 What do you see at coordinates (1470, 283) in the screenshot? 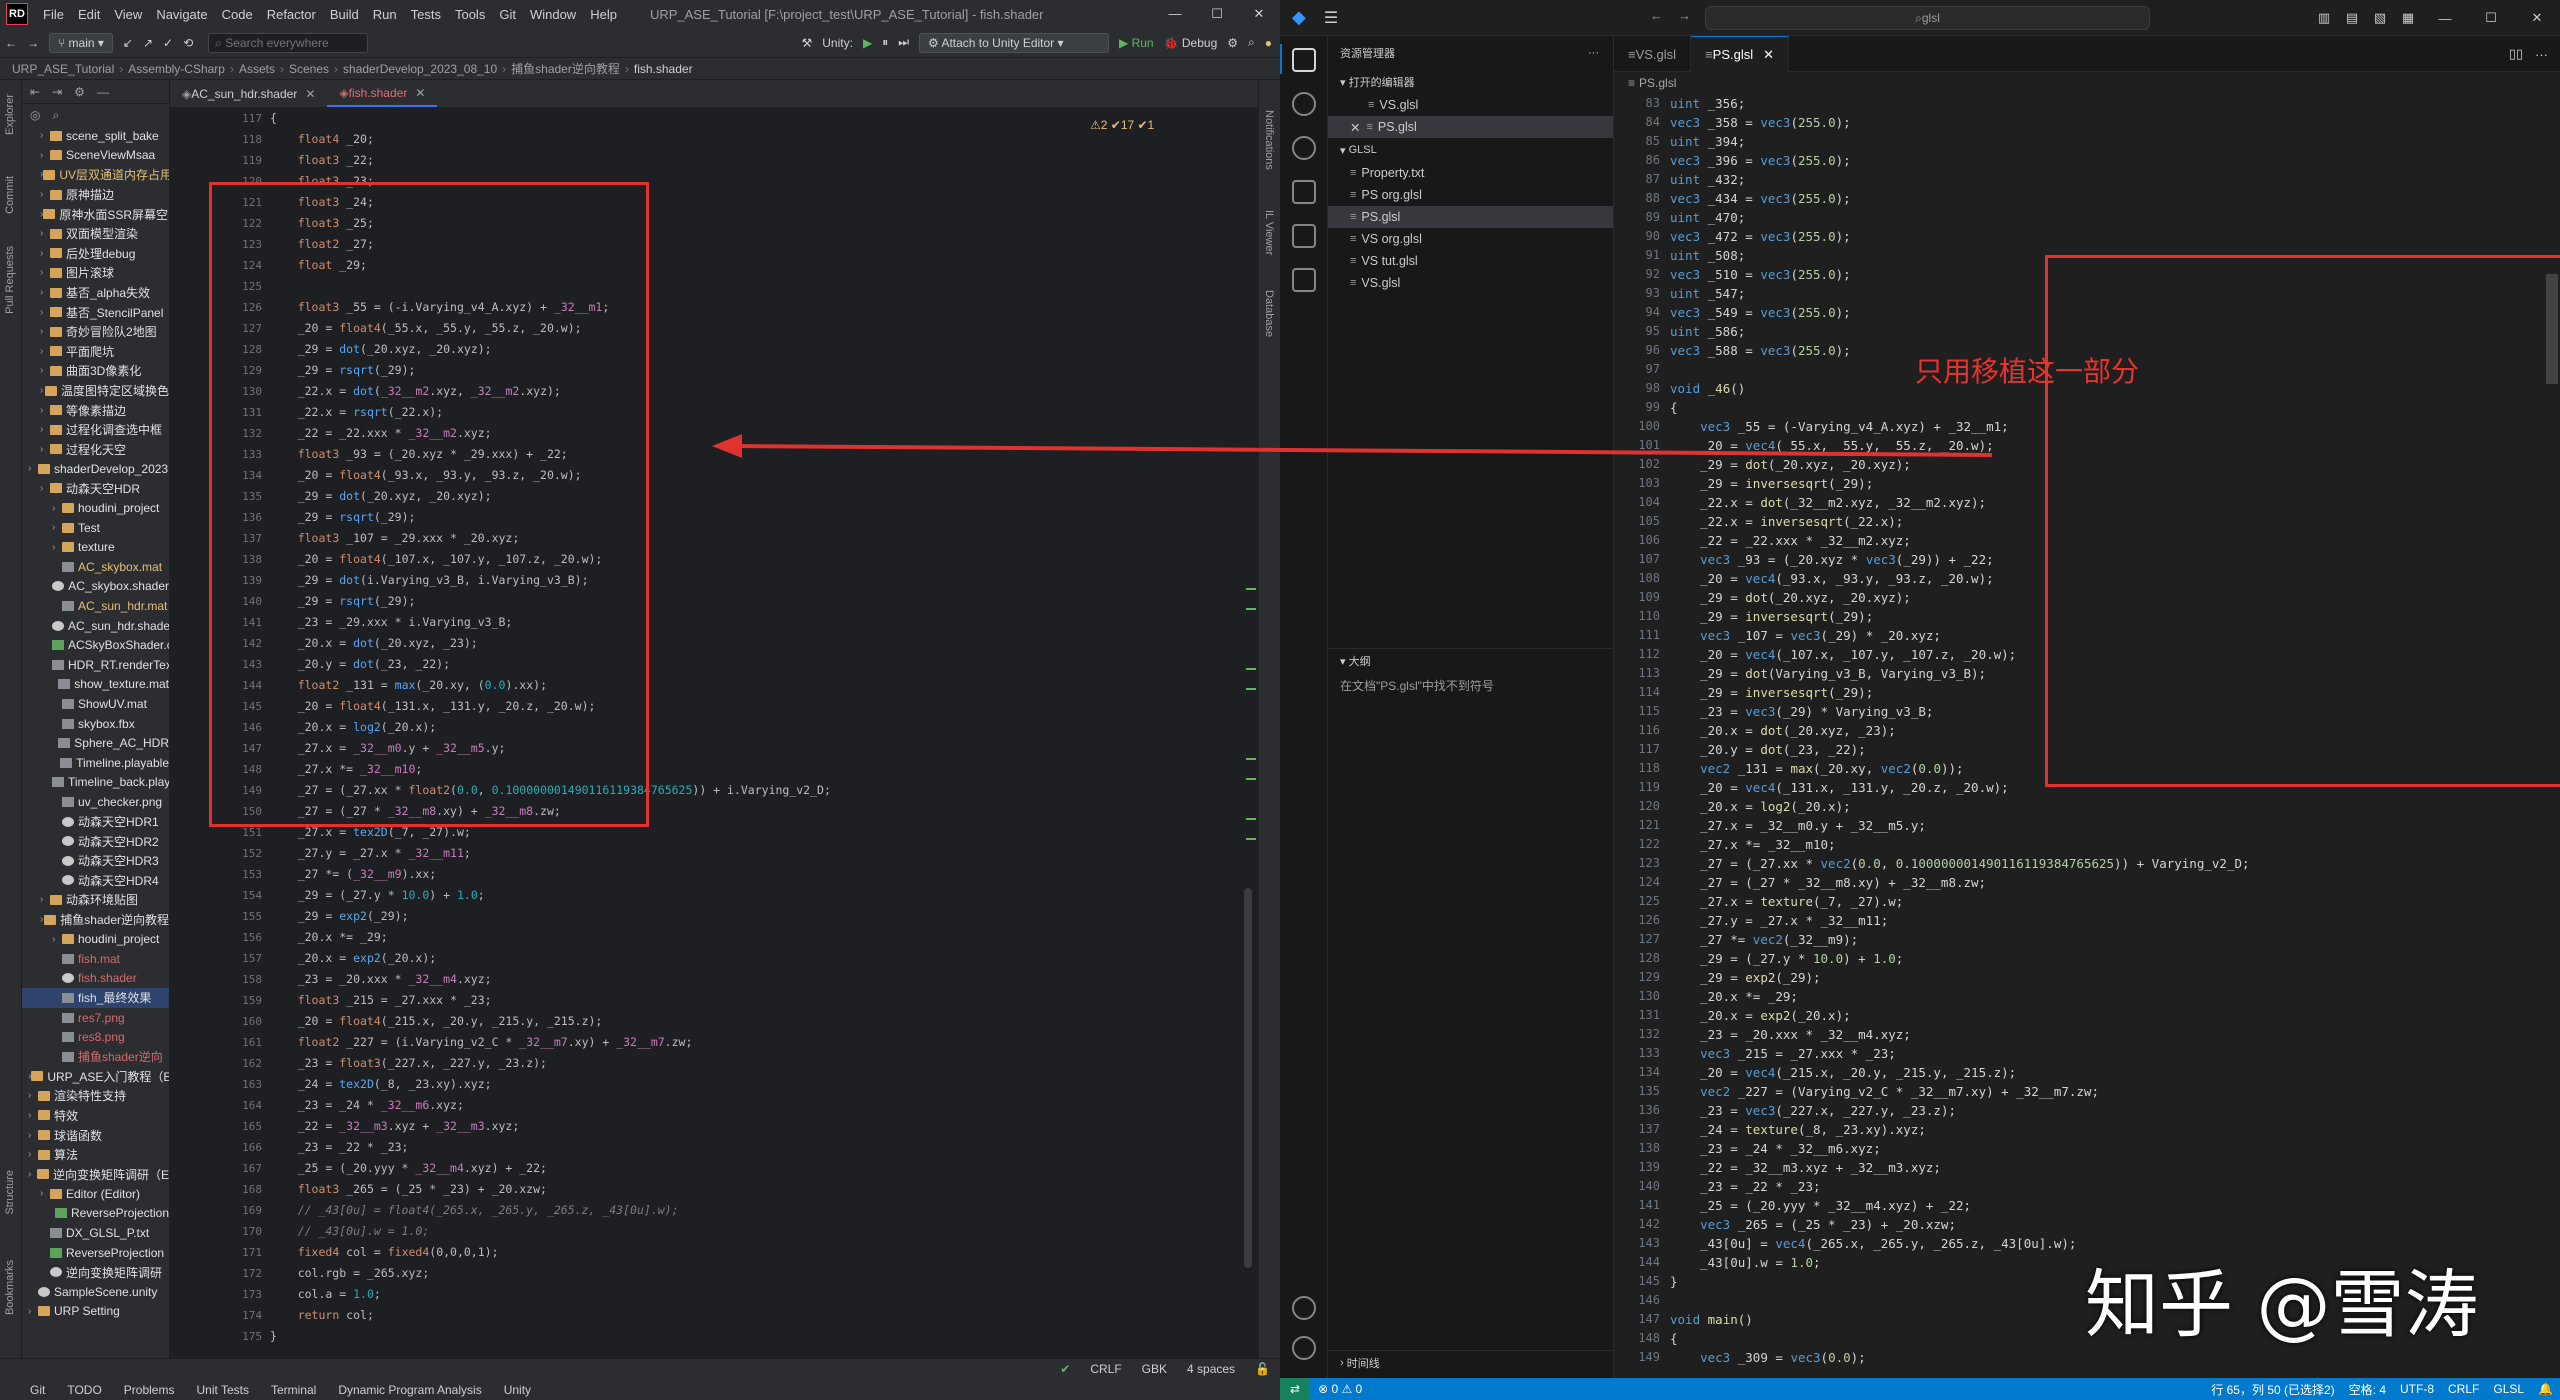
I see `file-item: ≡ VS.glsl` at bounding box center [1470, 283].